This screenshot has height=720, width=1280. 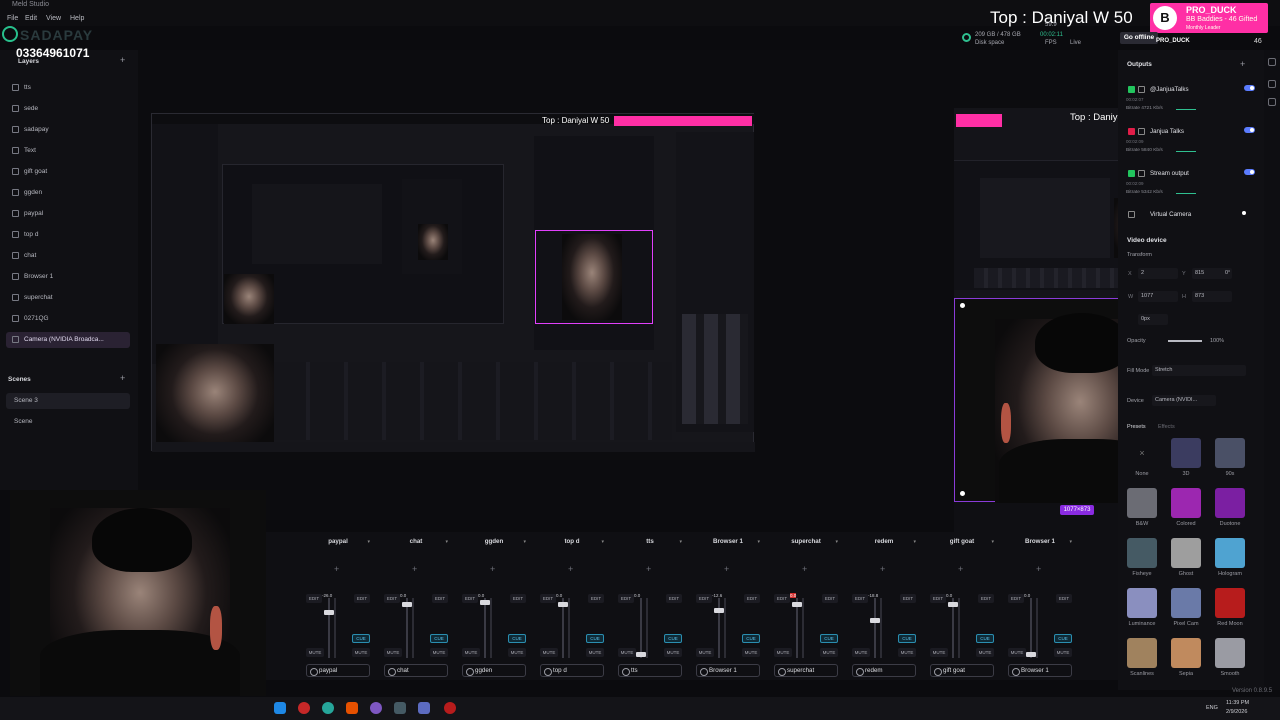 I want to click on channel-footer: Browser 1, so click(x=728, y=670).